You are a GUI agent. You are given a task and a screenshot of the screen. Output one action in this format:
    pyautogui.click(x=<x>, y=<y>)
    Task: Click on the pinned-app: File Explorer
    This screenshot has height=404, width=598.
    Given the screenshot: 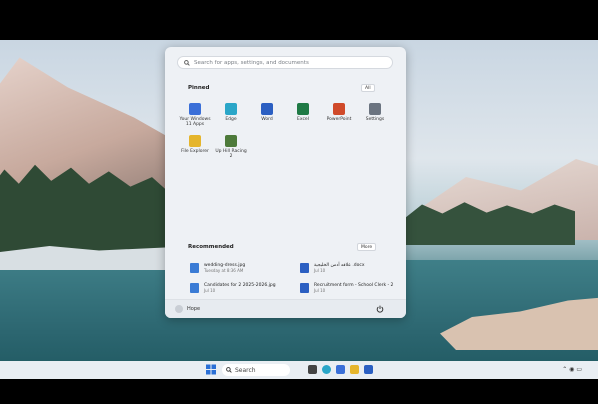 What is the action you would take?
    pyautogui.click(x=195, y=144)
    